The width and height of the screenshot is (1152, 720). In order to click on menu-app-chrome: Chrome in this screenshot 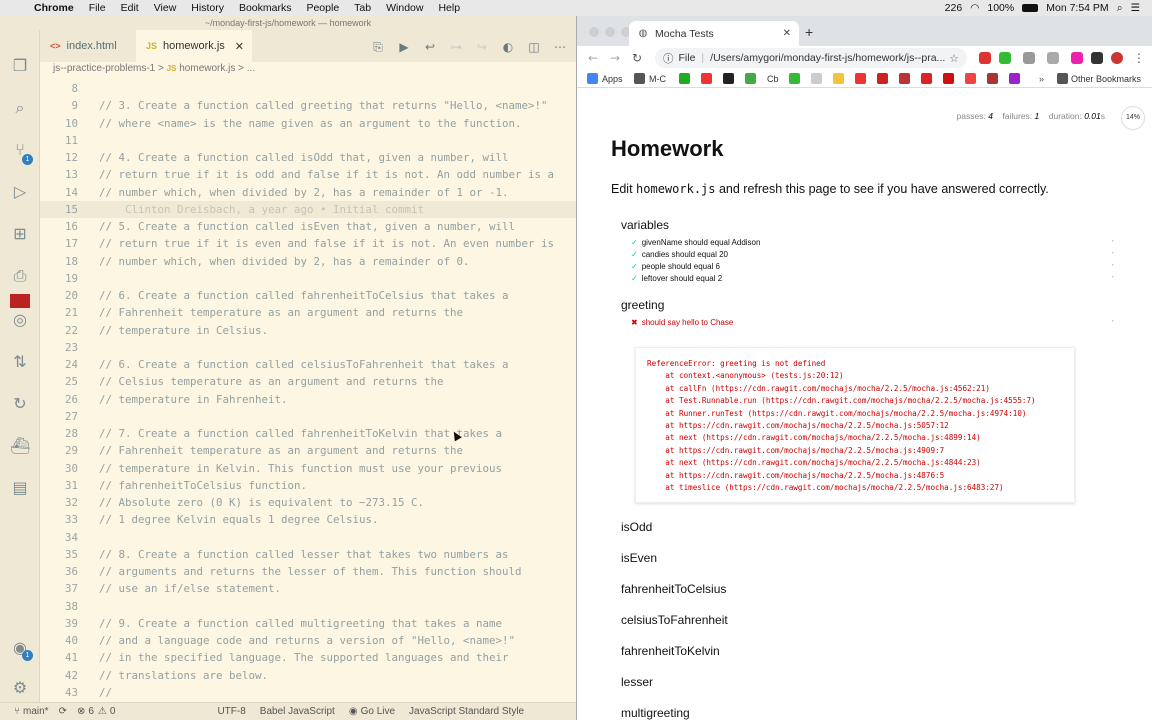, I will do `click(55, 8)`.